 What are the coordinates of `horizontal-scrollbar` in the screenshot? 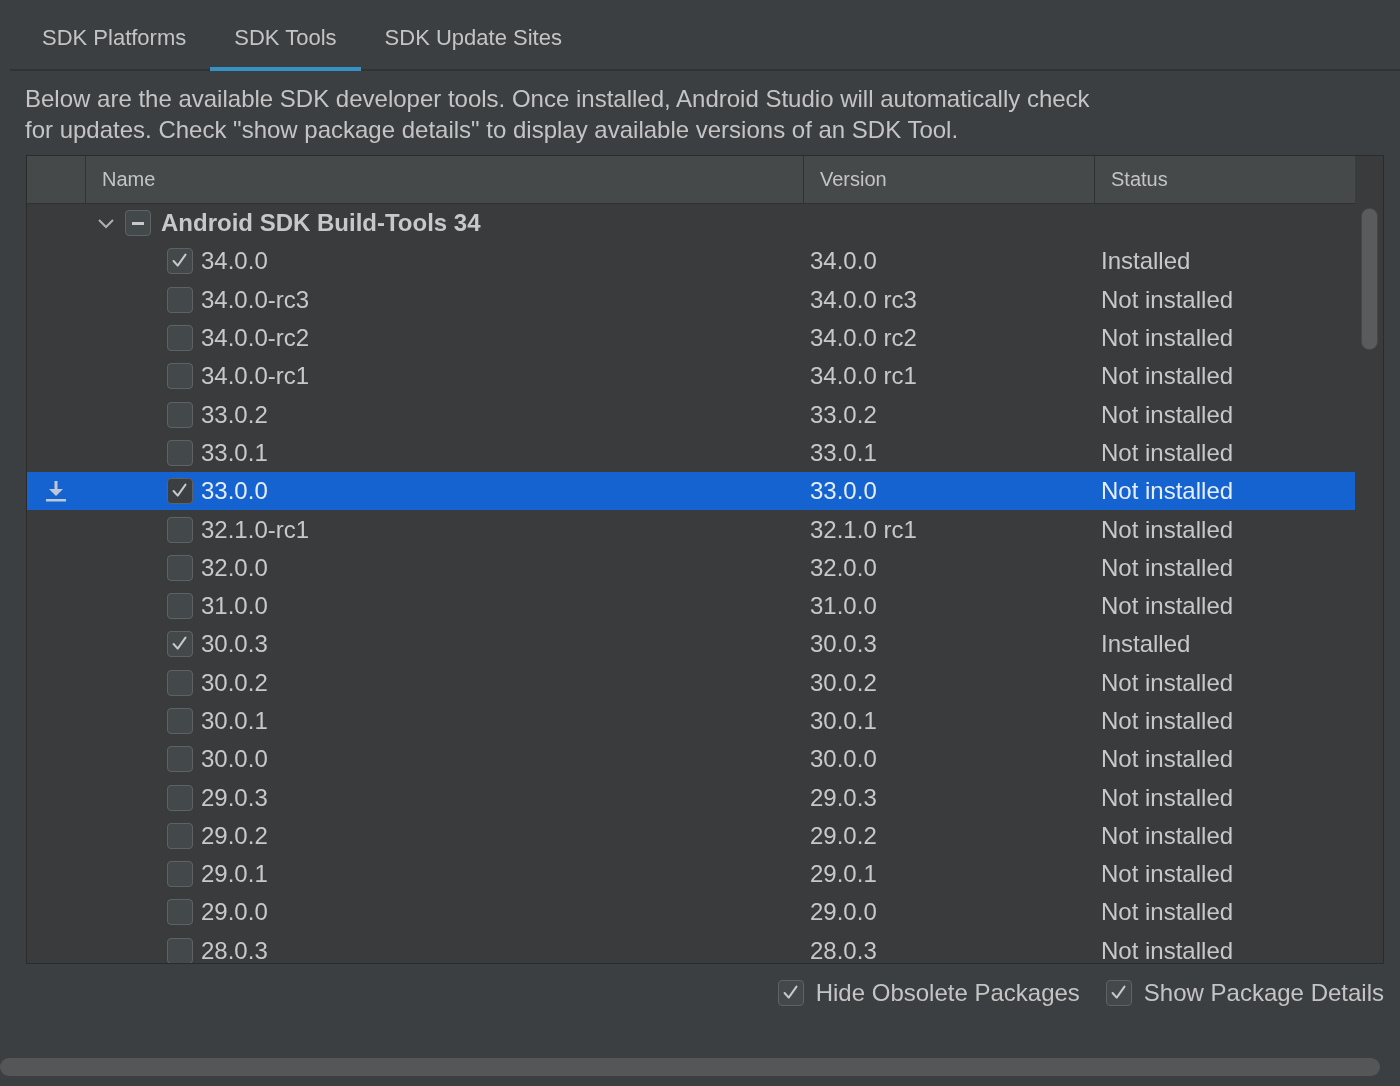 It's located at (690, 1067).